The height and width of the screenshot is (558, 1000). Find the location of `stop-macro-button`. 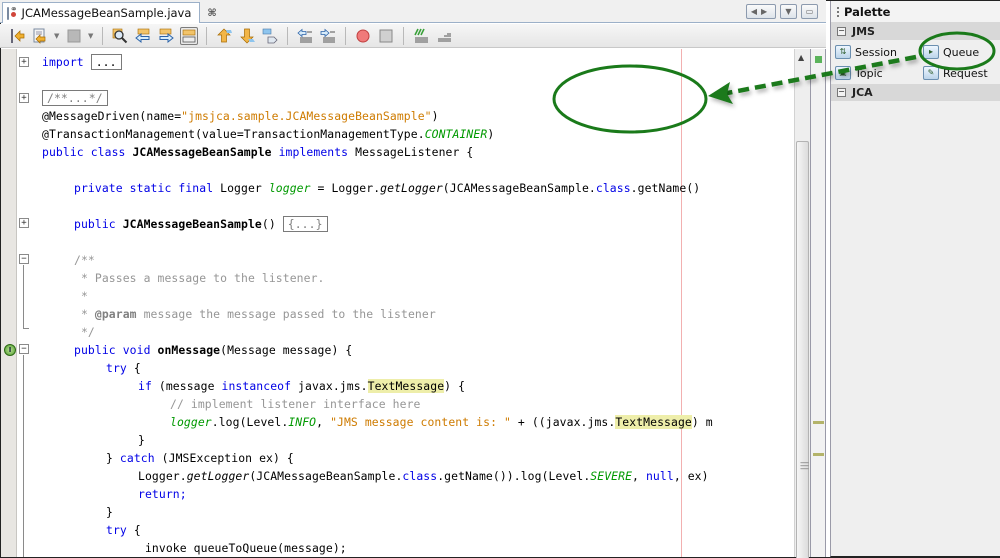

stop-macro-button is located at coordinates (386, 36).